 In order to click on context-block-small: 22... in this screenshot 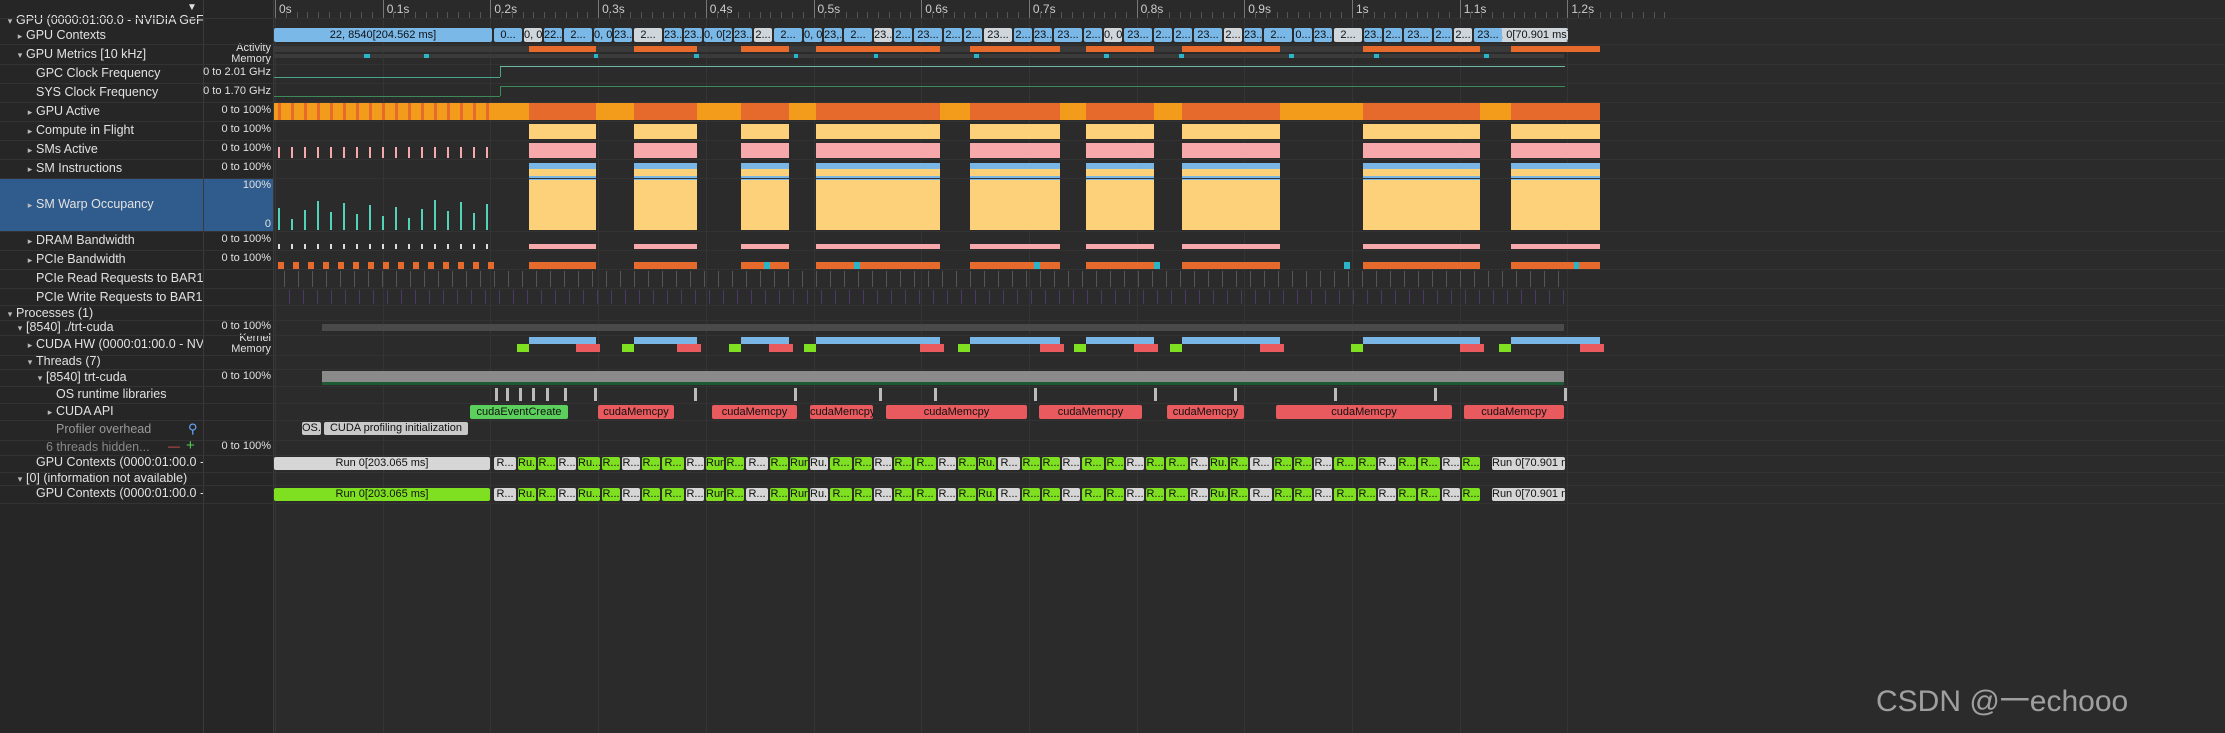, I will do `click(553, 35)`.